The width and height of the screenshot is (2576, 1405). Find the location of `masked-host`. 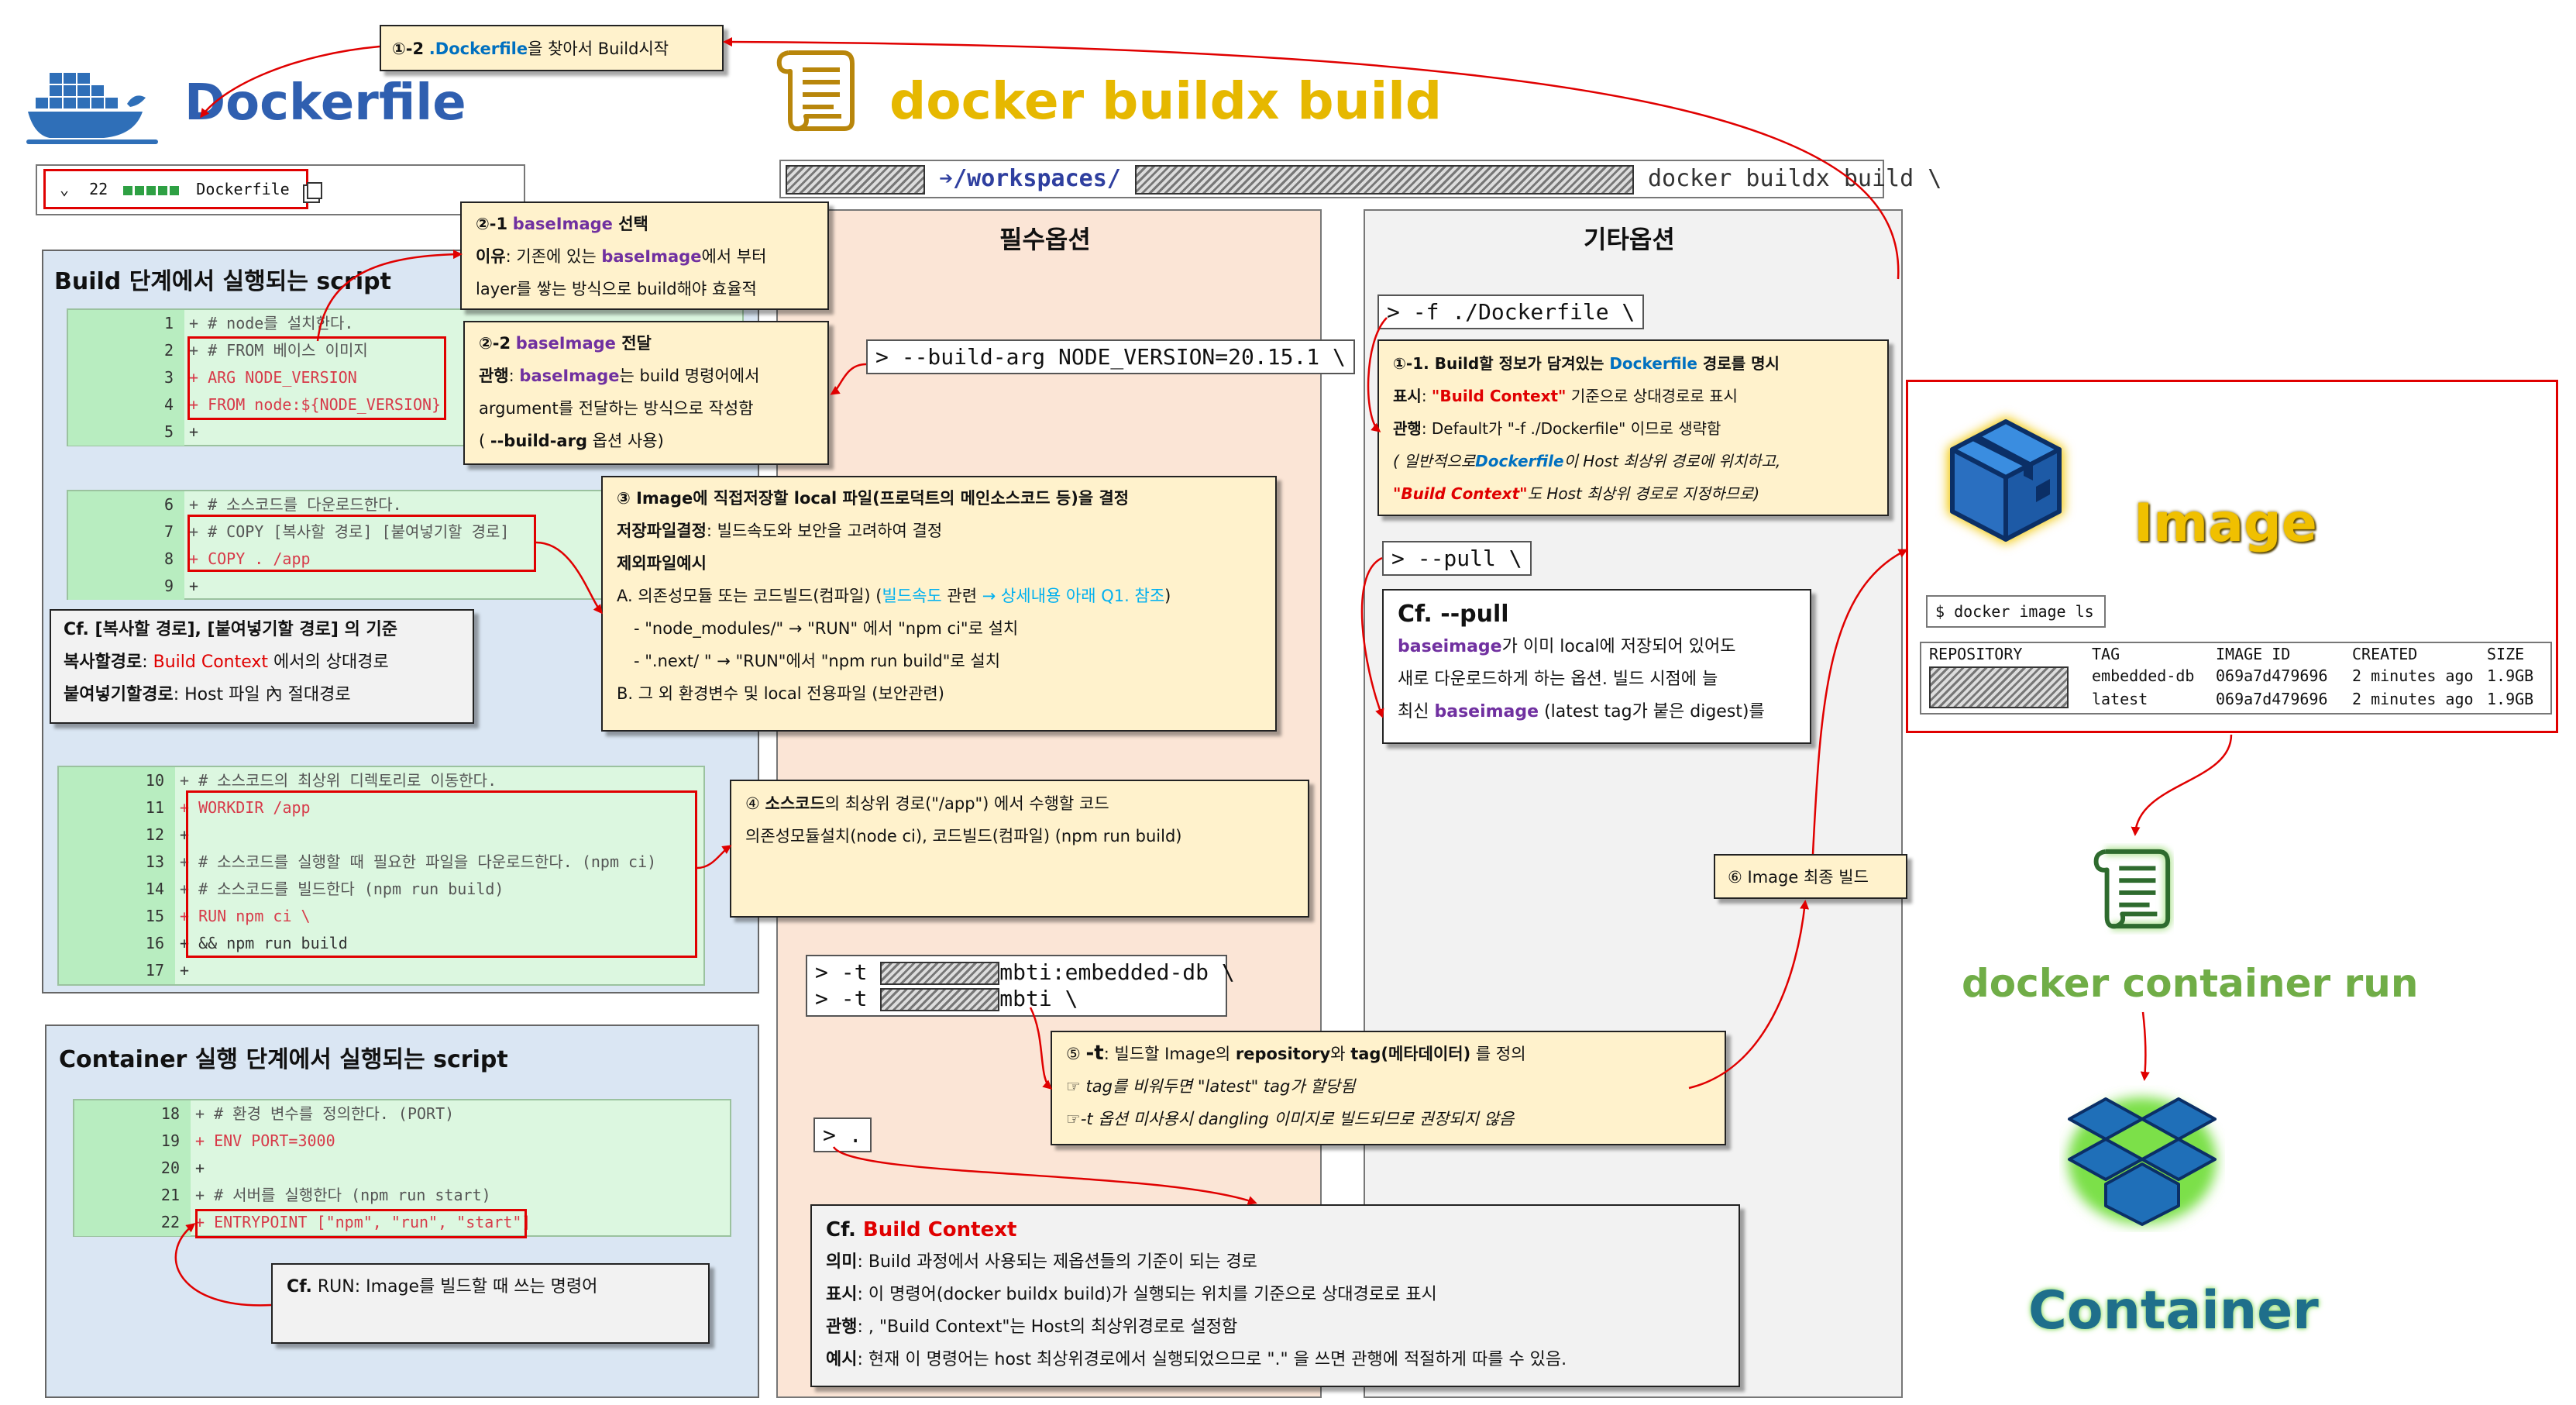

masked-host is located at coordinates (855, 179).